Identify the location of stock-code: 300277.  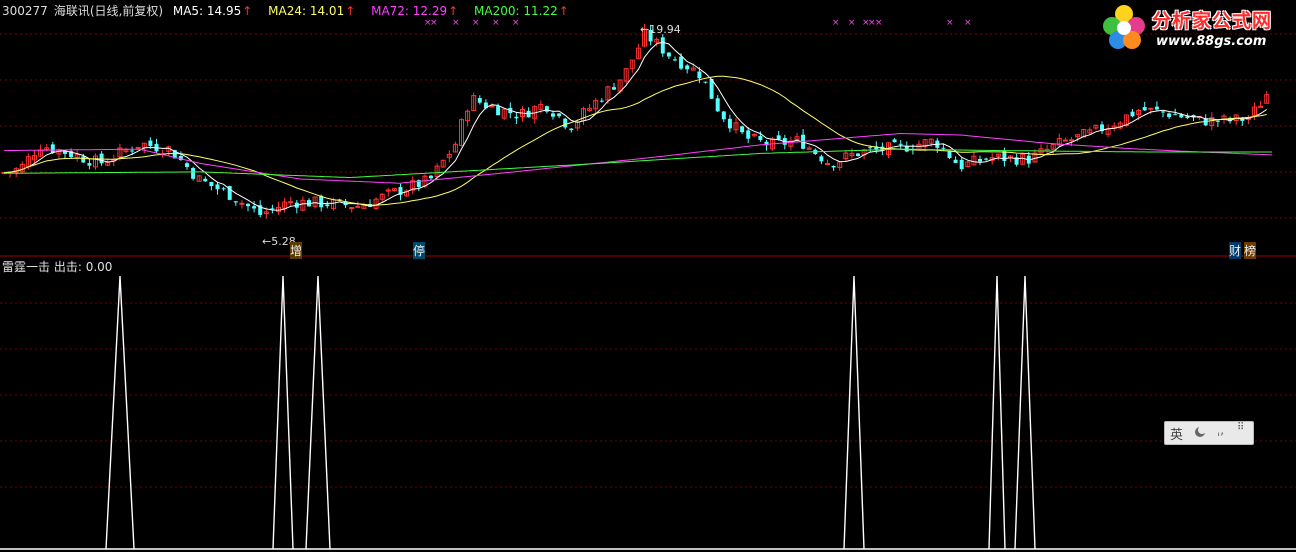
(25, 11).